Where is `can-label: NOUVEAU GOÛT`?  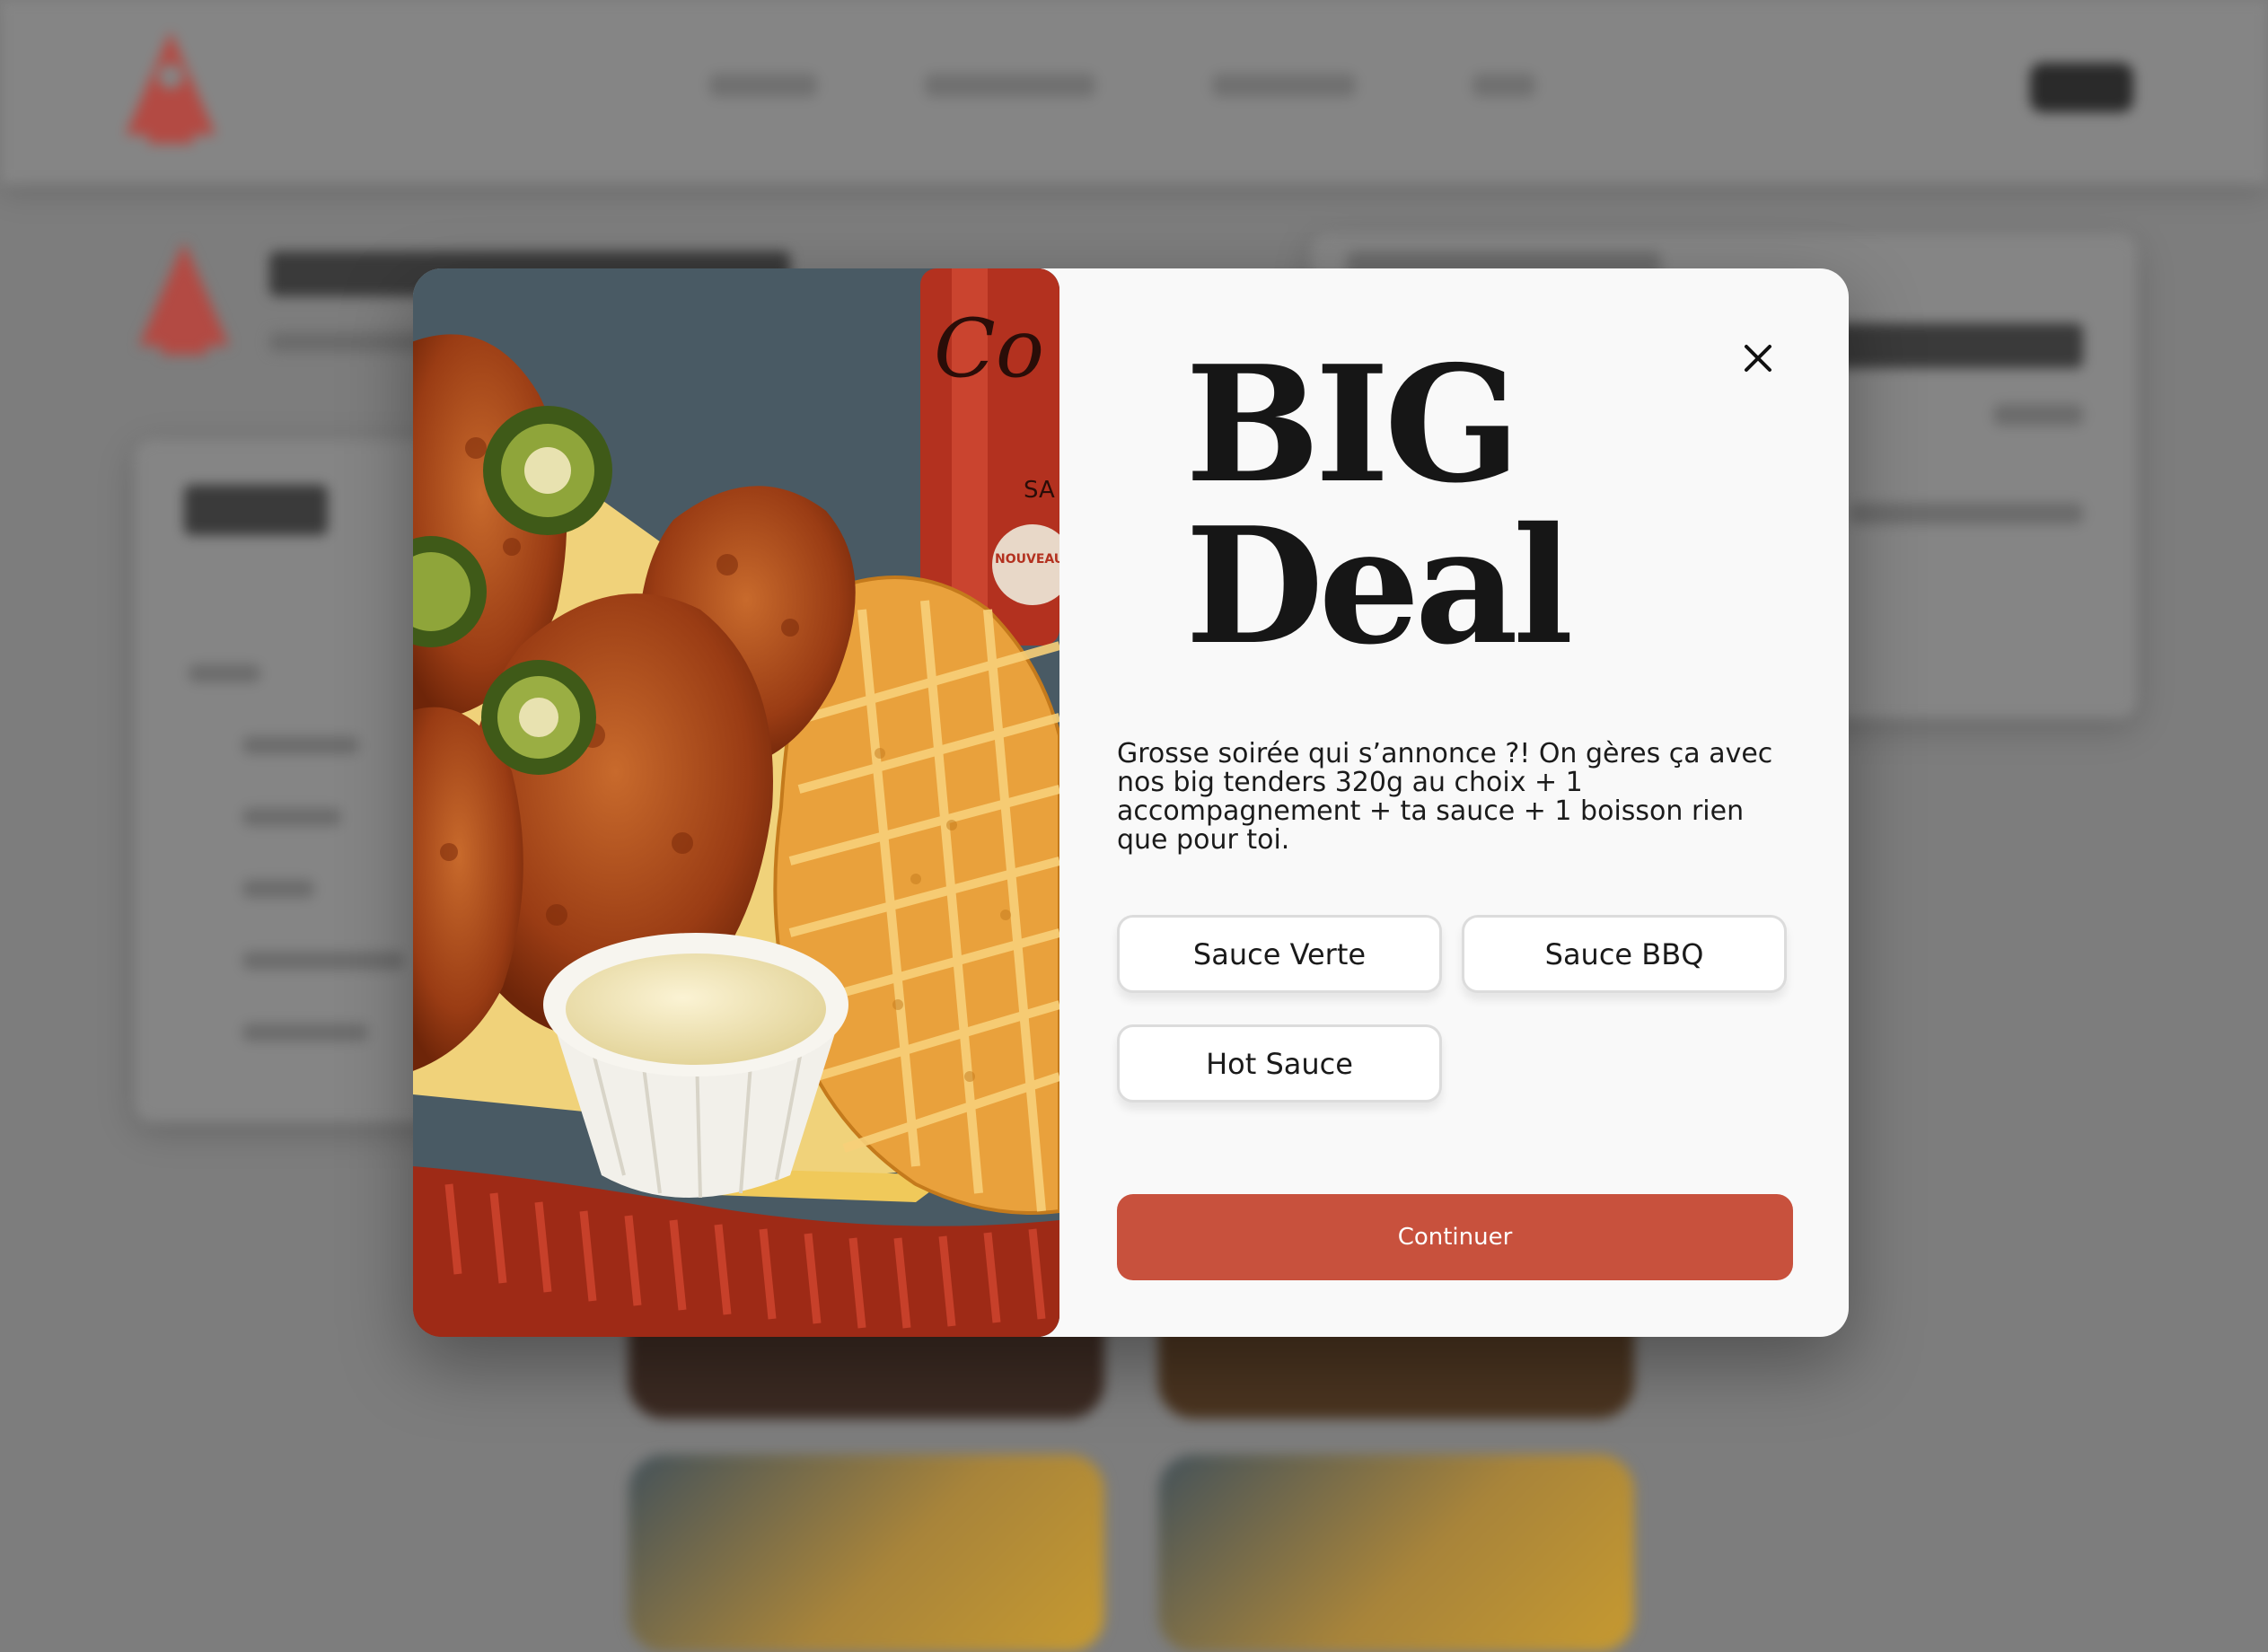 can-label: NOUVEAU GOÛT is located at coordinates (1027, 558).